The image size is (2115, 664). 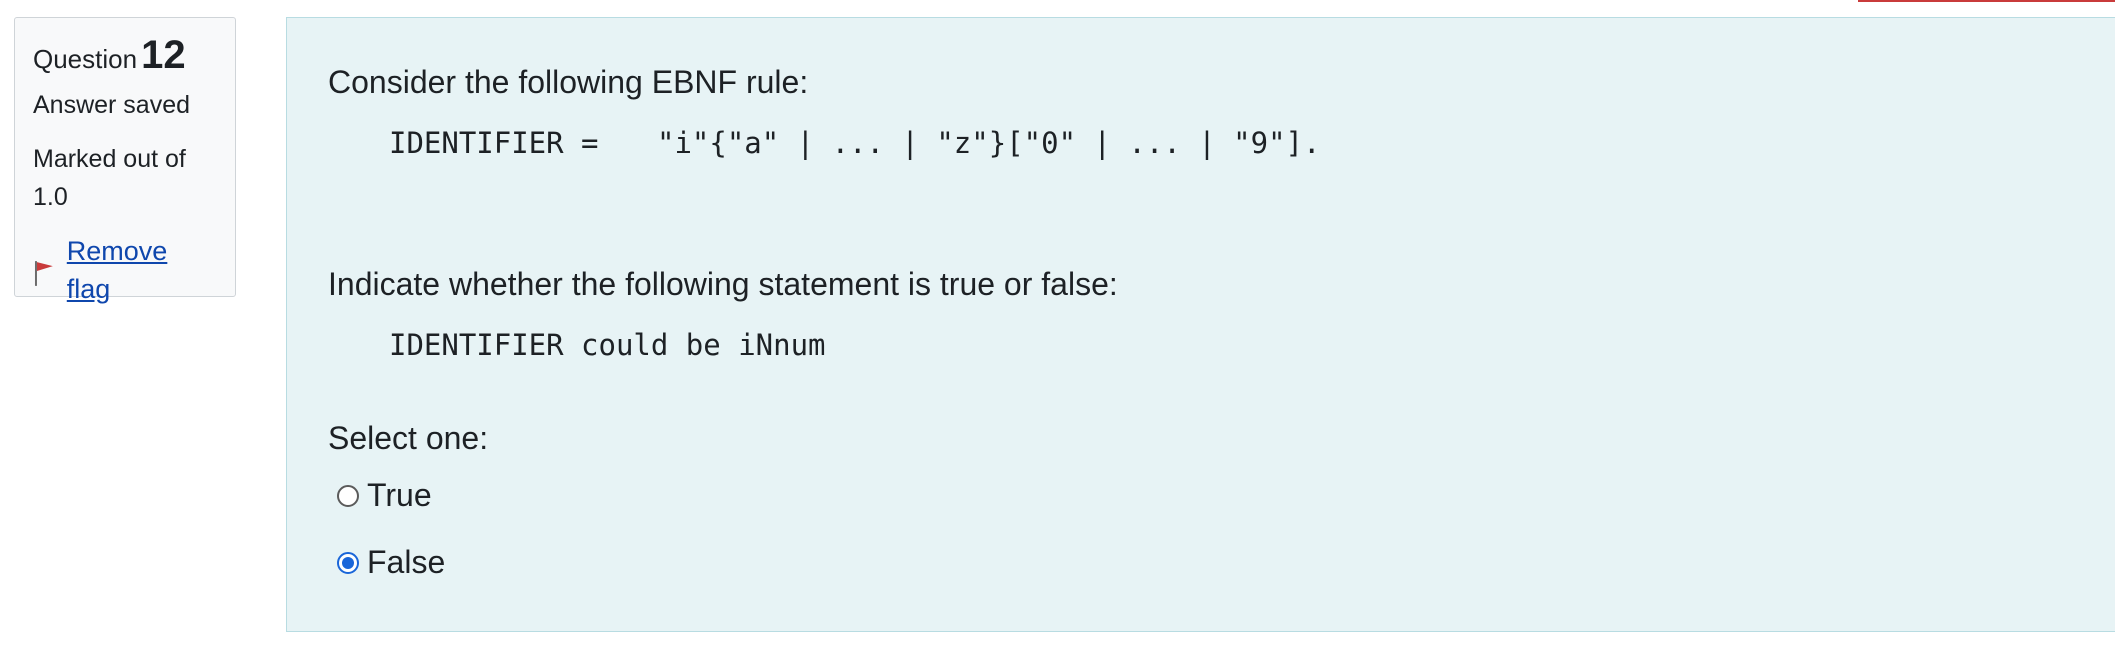 I want to click on question-label: Question, so click(x=85, y=59).